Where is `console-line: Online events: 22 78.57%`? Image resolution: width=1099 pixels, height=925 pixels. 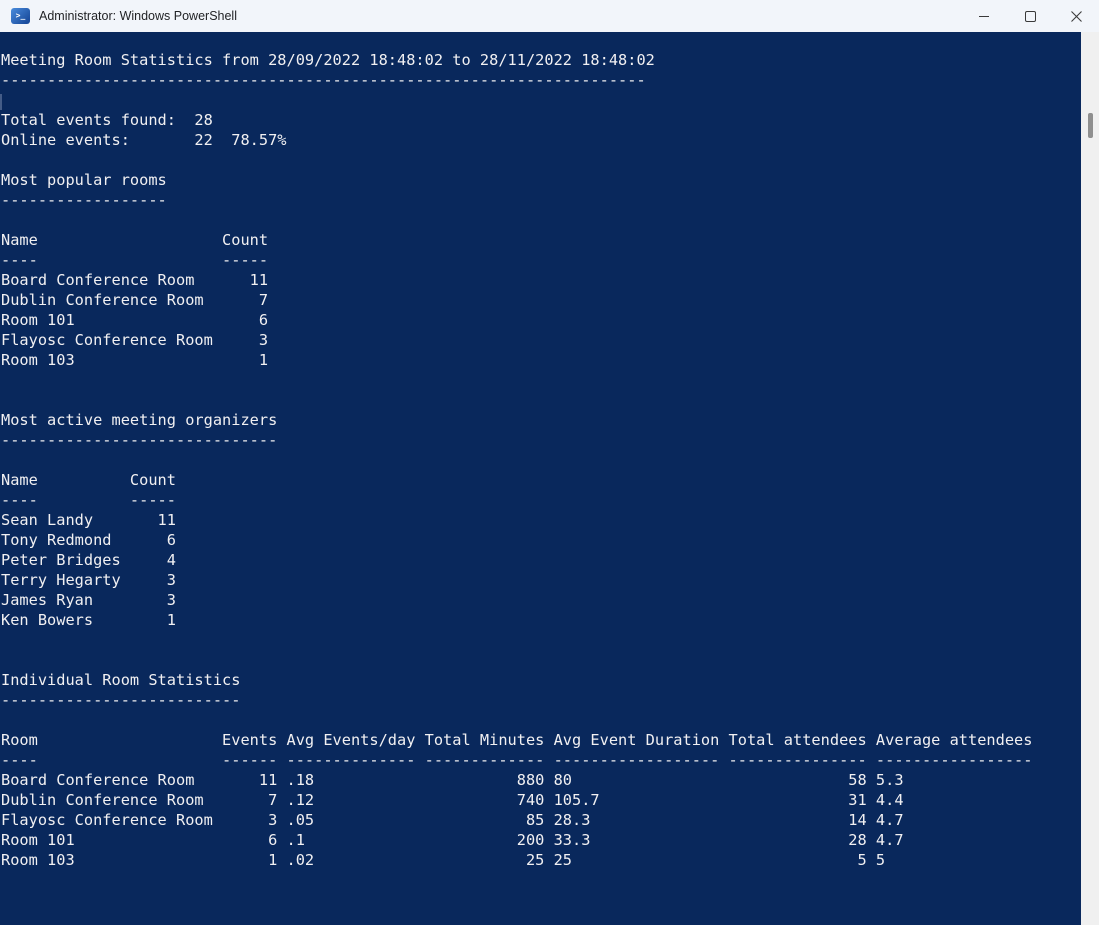 console-line: Online events: 22 78.57% is located at coordinates (144, 140).